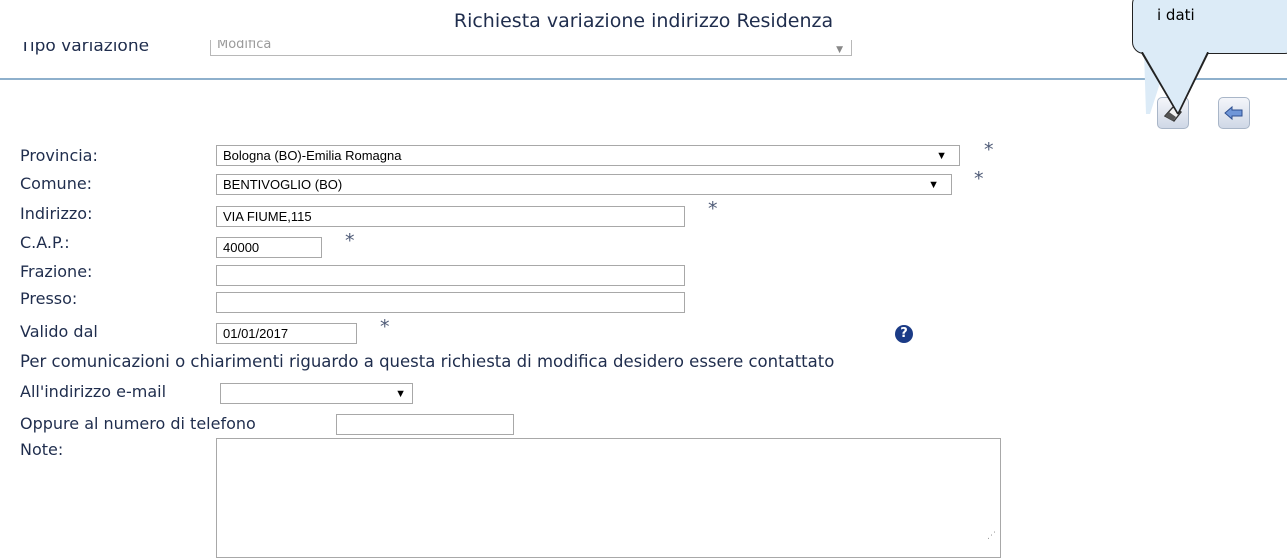 The height and width of the screenshot is (558, 1287). Describe the element at coordinates (904, 334) in the screenshot. I see `help-icon: ?` at that location.